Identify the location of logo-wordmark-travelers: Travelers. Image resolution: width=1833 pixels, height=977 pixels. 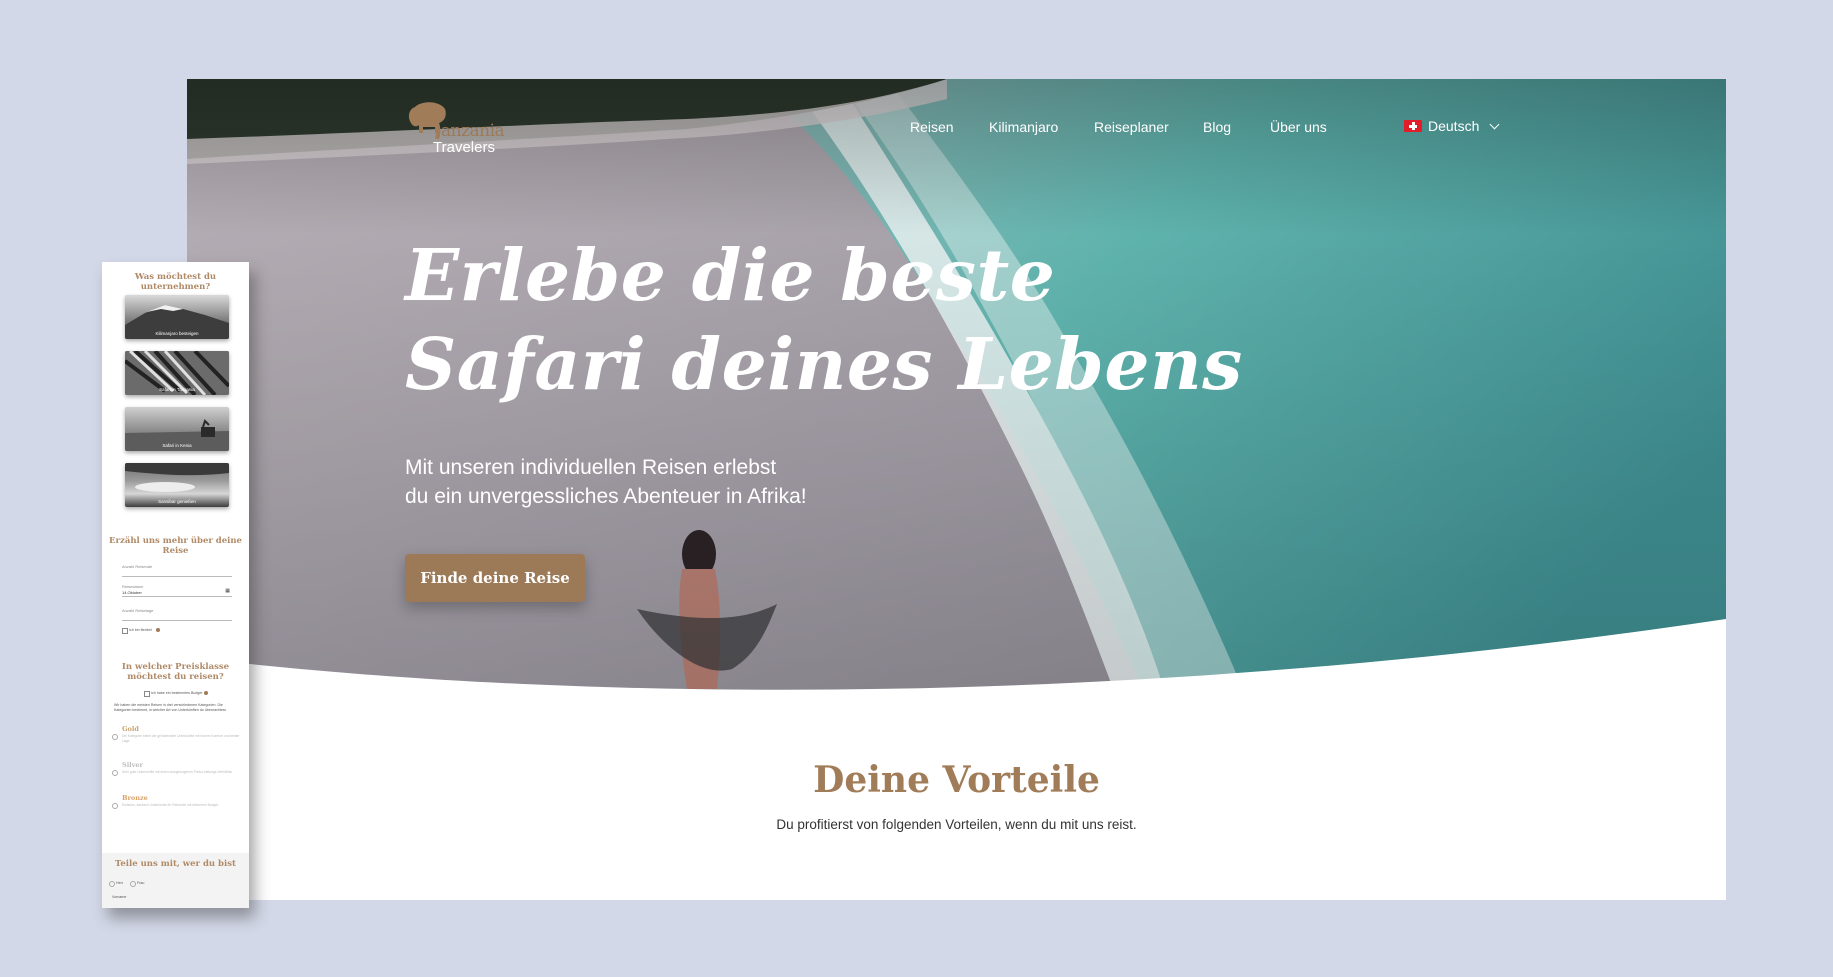
(464, 147).